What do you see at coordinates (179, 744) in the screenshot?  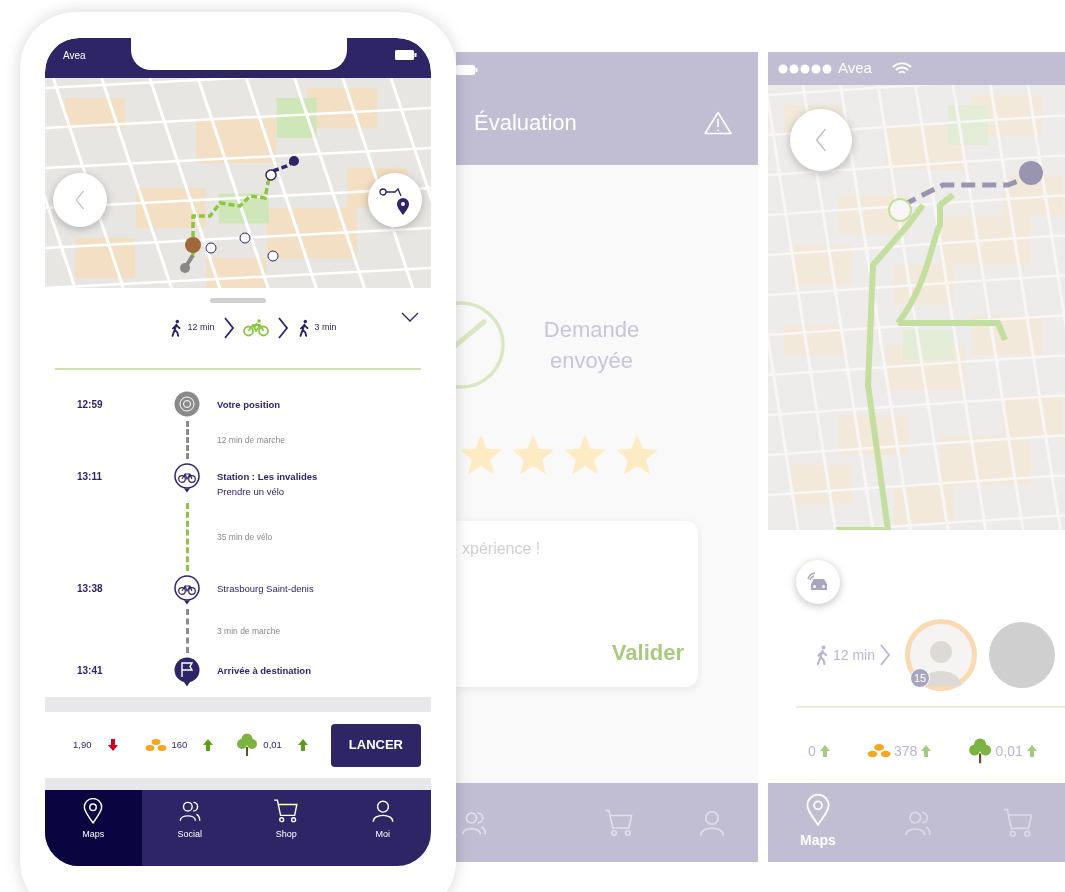 I see `stat-value: 160` at bounding box center [179, 744].